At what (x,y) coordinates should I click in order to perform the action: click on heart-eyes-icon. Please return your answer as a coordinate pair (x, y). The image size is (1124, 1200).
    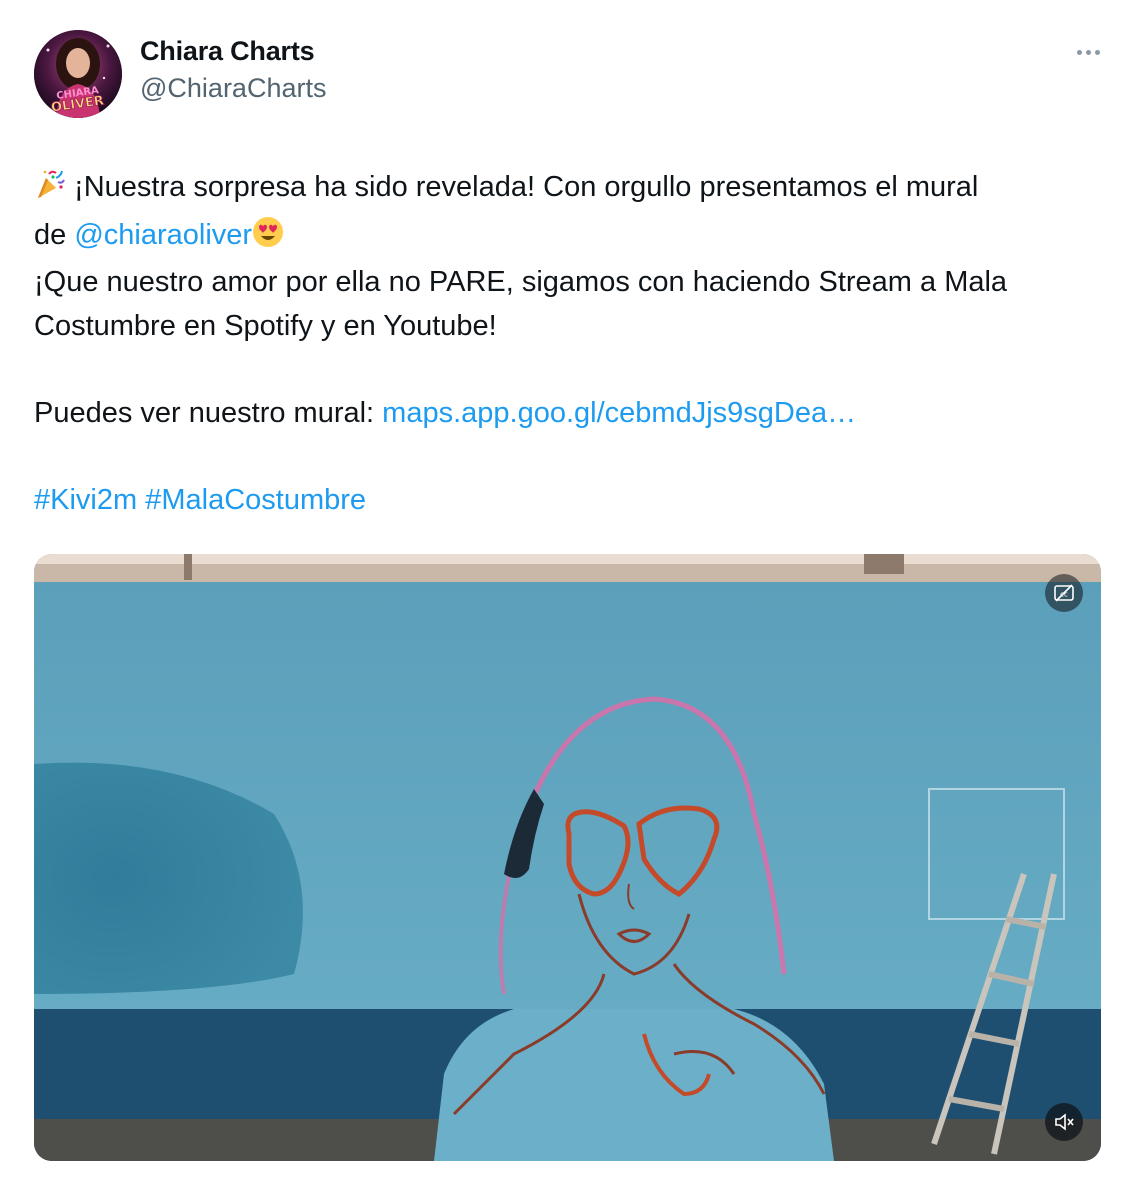
    Looking at the image, I should click on (268, 239).